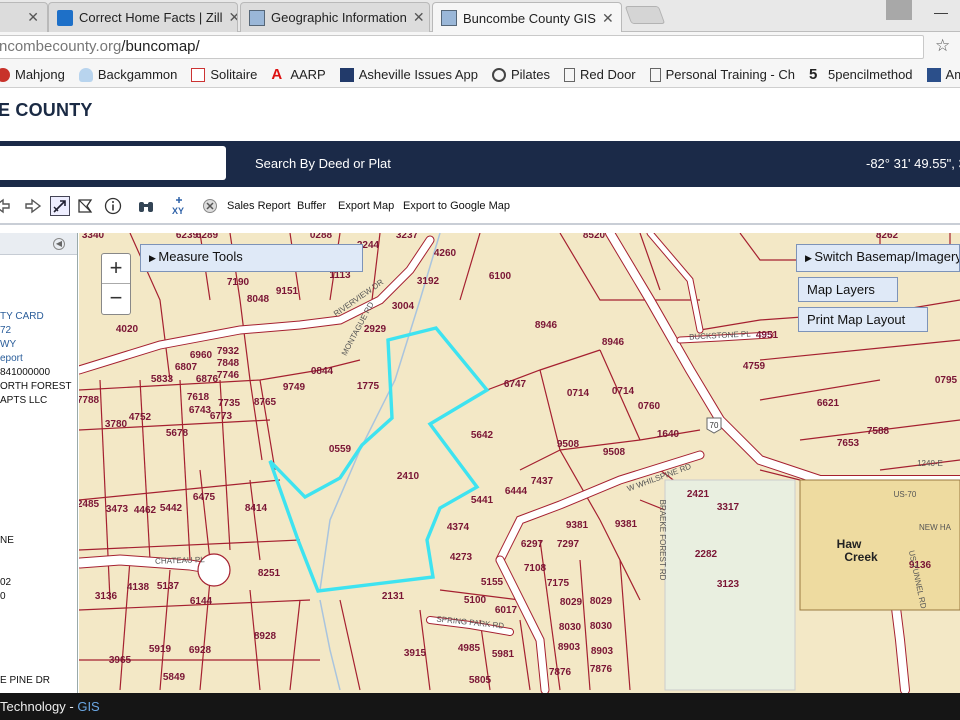  What do you see at coordinates (25, 372) in the screenshot?
I see `pin-number: 841000000` at bounding box center [25, 372].